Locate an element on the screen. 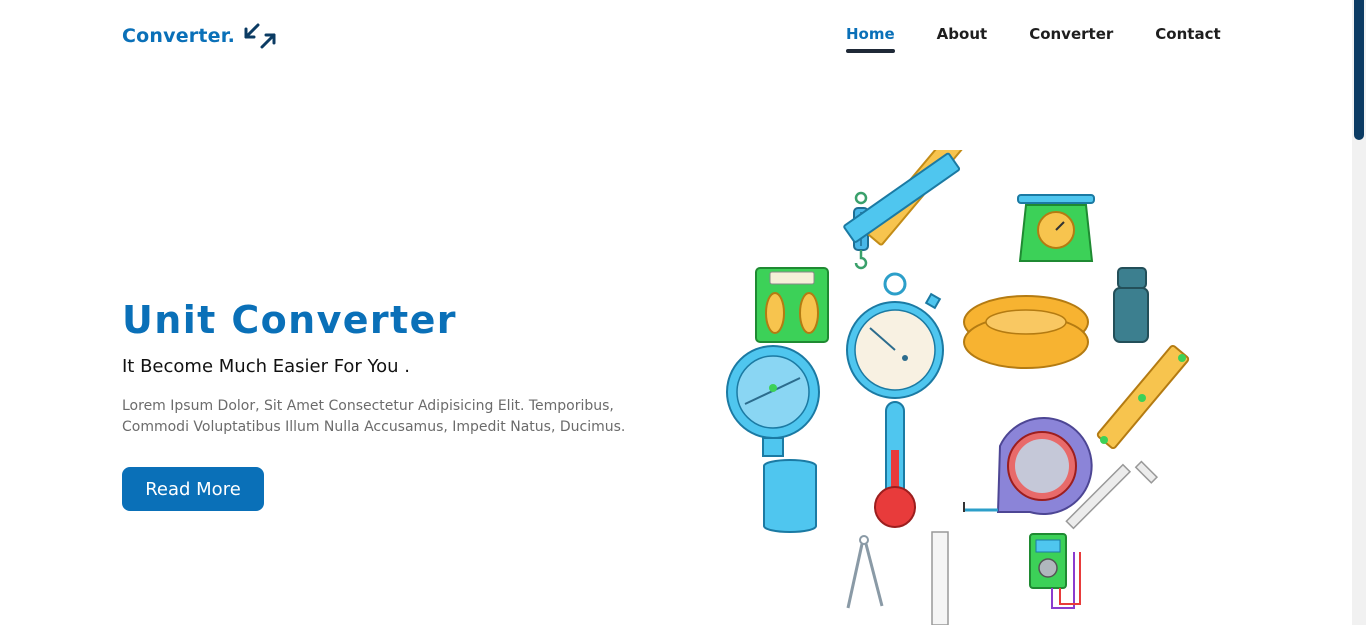  kitchen-scale-icon is located at coordinates (1056, 228).